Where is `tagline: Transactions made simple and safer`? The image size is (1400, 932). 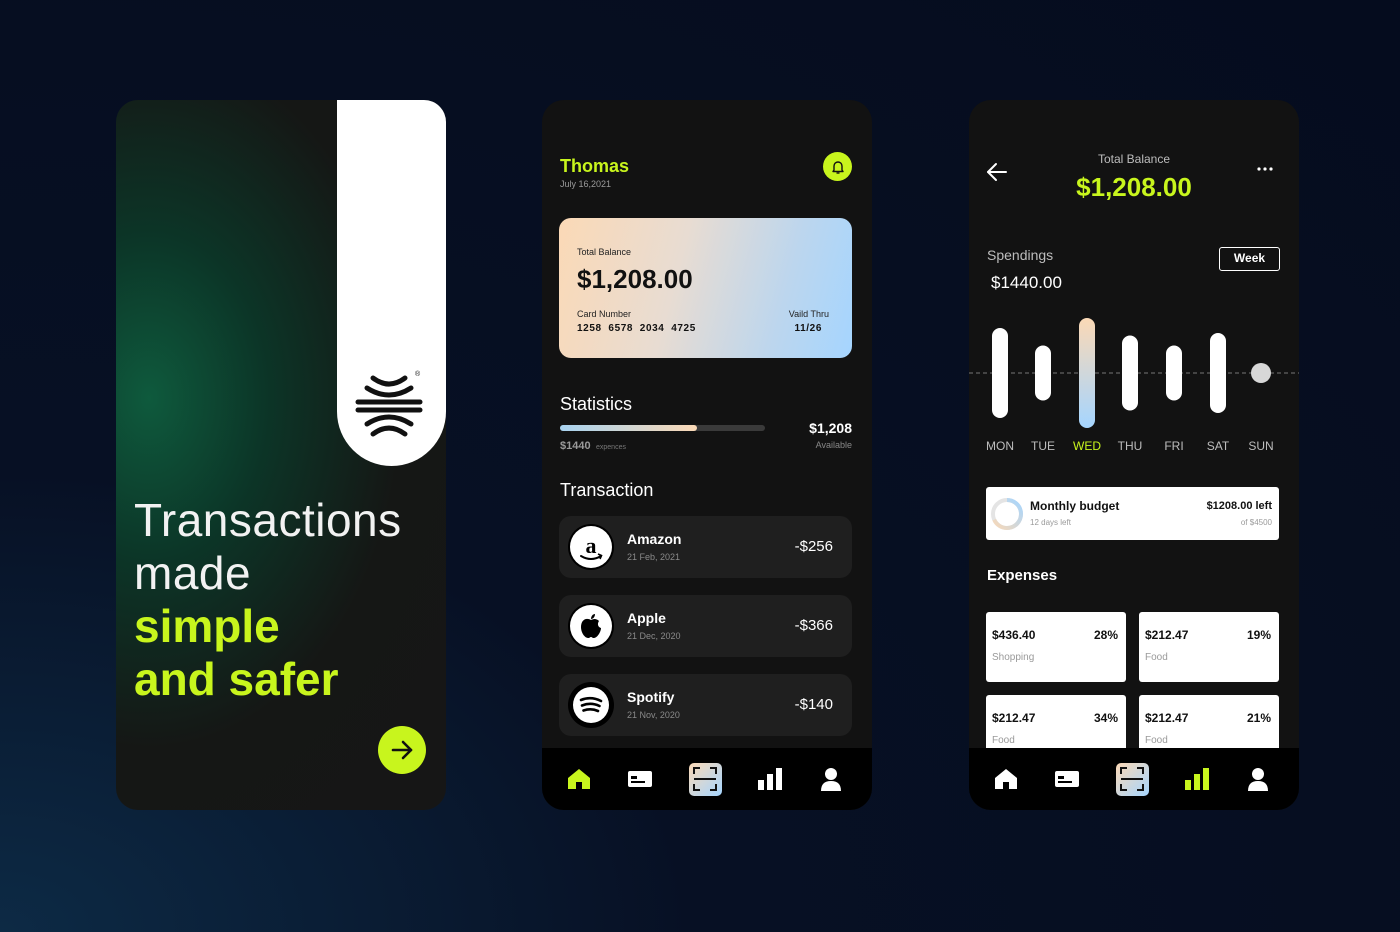
tagline: Transactions made simple and safer is located at coordinates (268, 600).